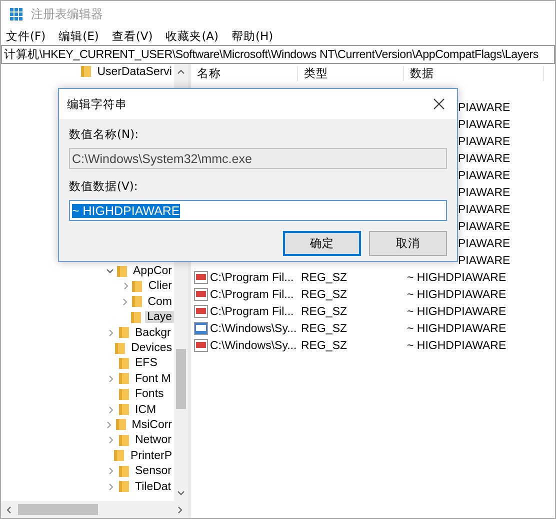 The height and width of the screenshot is (519, 556). I want to click on tree-item: Font M, so click(153, 378).